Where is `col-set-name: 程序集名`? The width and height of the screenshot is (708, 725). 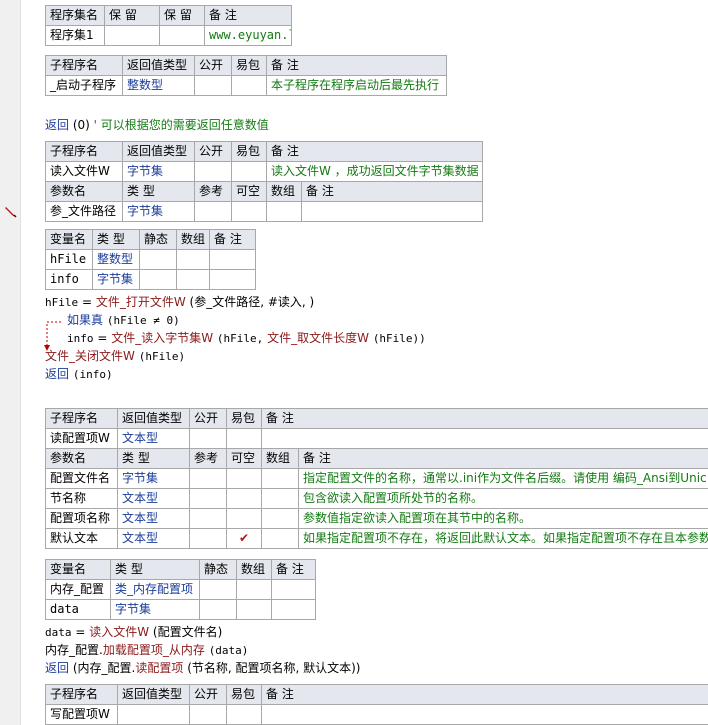
col-set-name: 程序集名 is located at coordinates (75, 15).